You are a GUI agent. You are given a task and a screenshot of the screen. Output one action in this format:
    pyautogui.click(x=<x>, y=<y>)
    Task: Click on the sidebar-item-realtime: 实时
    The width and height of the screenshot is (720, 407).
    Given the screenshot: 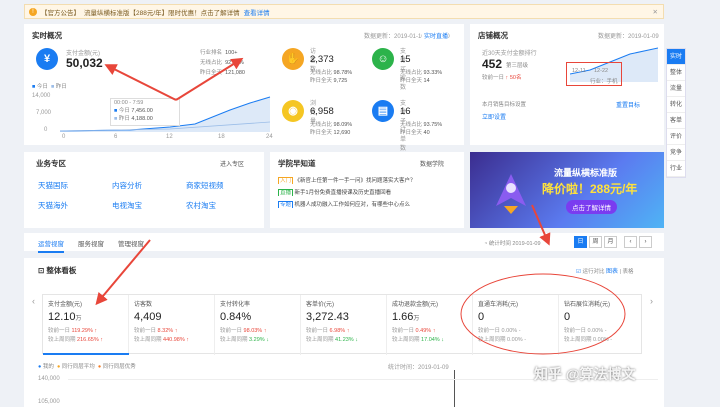 What is the action you would take?
    pyautogui.click(x=676, y=57)
    